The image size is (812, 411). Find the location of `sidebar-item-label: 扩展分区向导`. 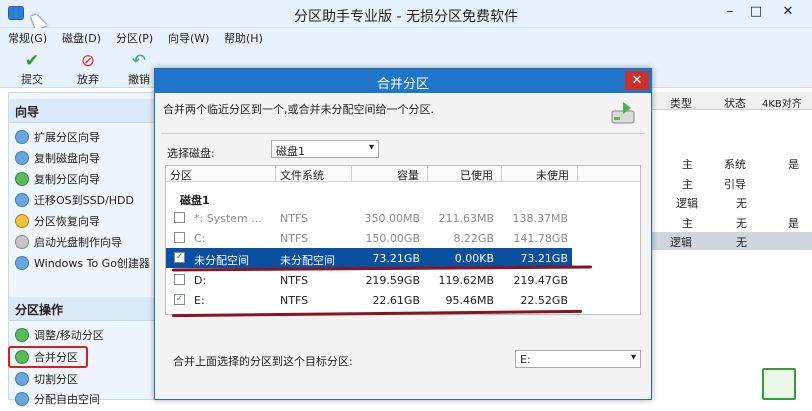

sidebar-item-label: 扩展分区向导 is located at coordinates (67, 137).